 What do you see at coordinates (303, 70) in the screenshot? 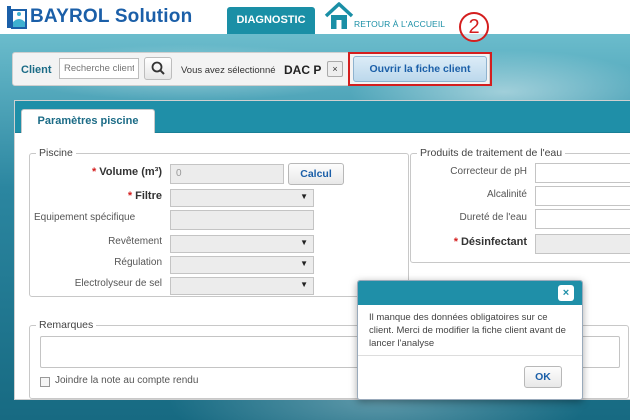
I see `selected-client-name: DAC P` at bounding box center [303, 70].